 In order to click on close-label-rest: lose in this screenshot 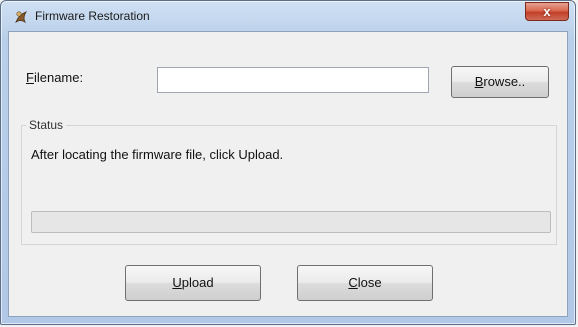, I will do `click(369, 282)`.